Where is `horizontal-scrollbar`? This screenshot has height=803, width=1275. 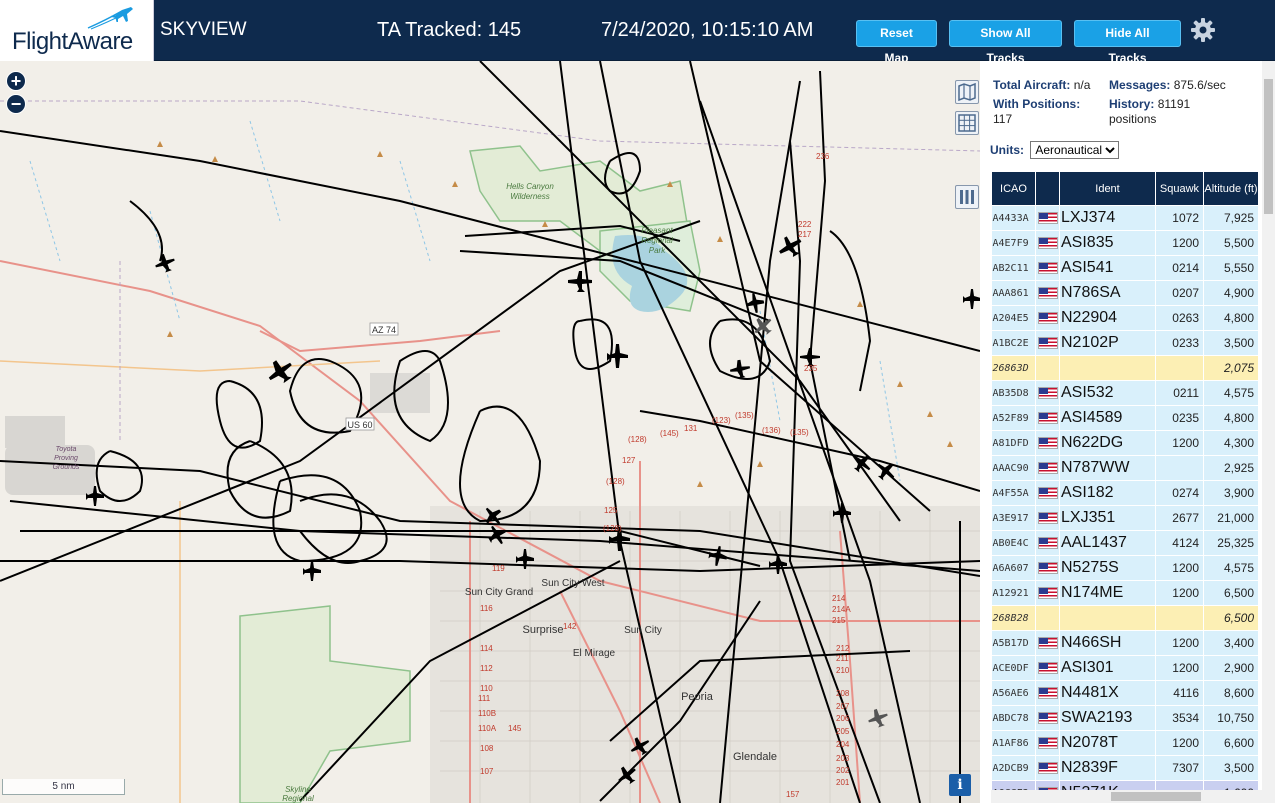
horizontal-scrollbar is located at coordinates (1126, 796).